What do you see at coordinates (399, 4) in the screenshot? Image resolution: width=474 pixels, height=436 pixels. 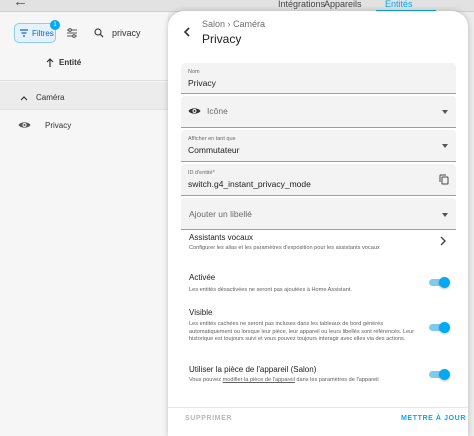 I see `tab-entities: Entités` at bounding box center [399, 4].